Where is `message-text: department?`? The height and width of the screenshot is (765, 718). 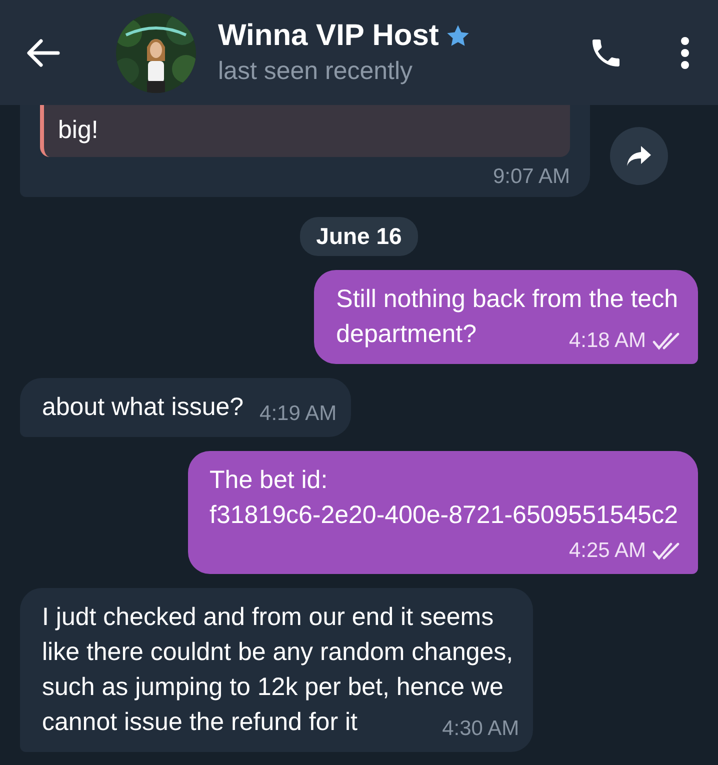
message-text: department? is located at coordinates (406, 334).